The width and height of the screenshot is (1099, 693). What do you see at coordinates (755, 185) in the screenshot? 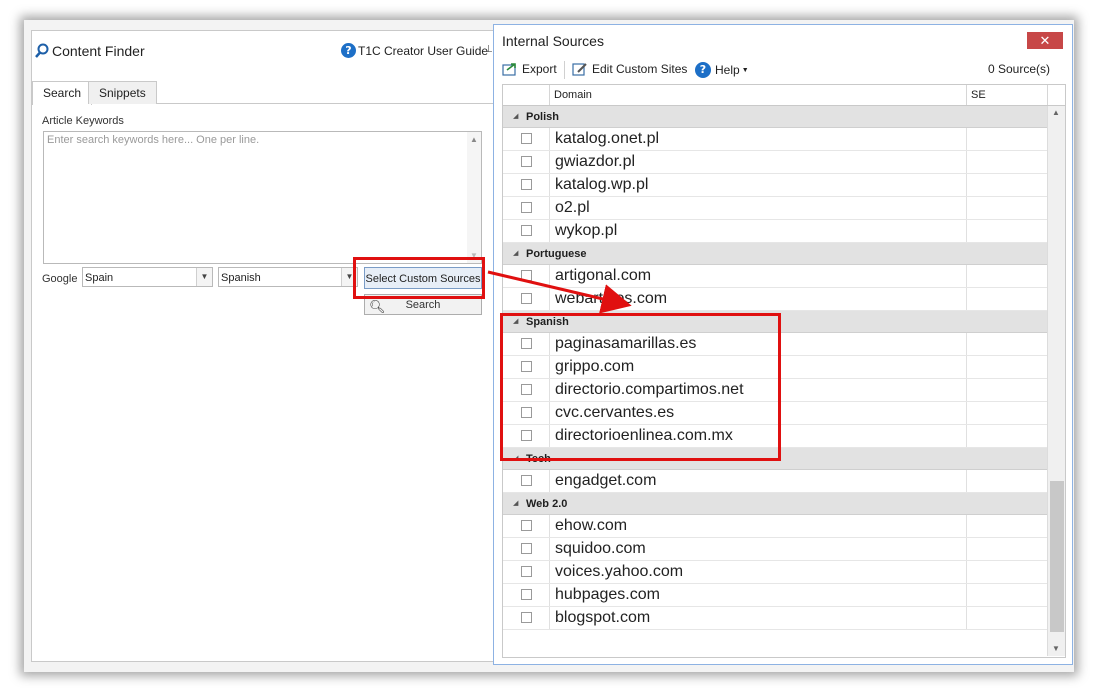
I see `domain-cell: katalog.wp.pl` at bounding box center [755, 185].